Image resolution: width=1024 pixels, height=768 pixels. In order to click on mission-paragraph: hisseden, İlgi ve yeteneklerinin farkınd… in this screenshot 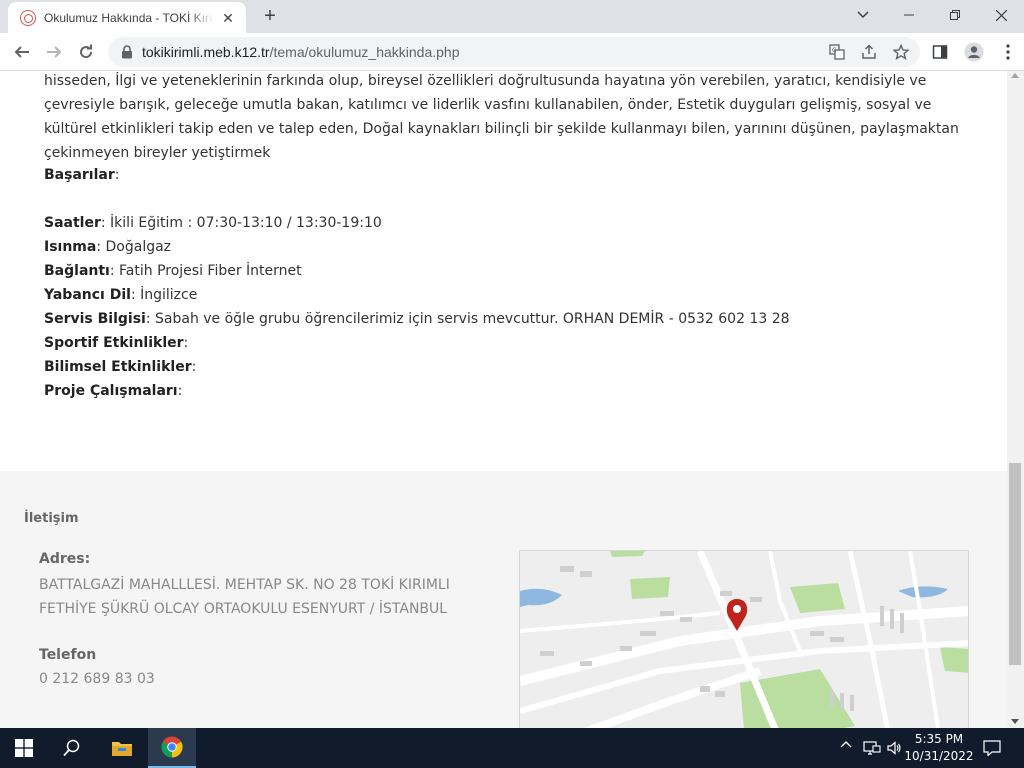, I will do `click(501, 117)`.